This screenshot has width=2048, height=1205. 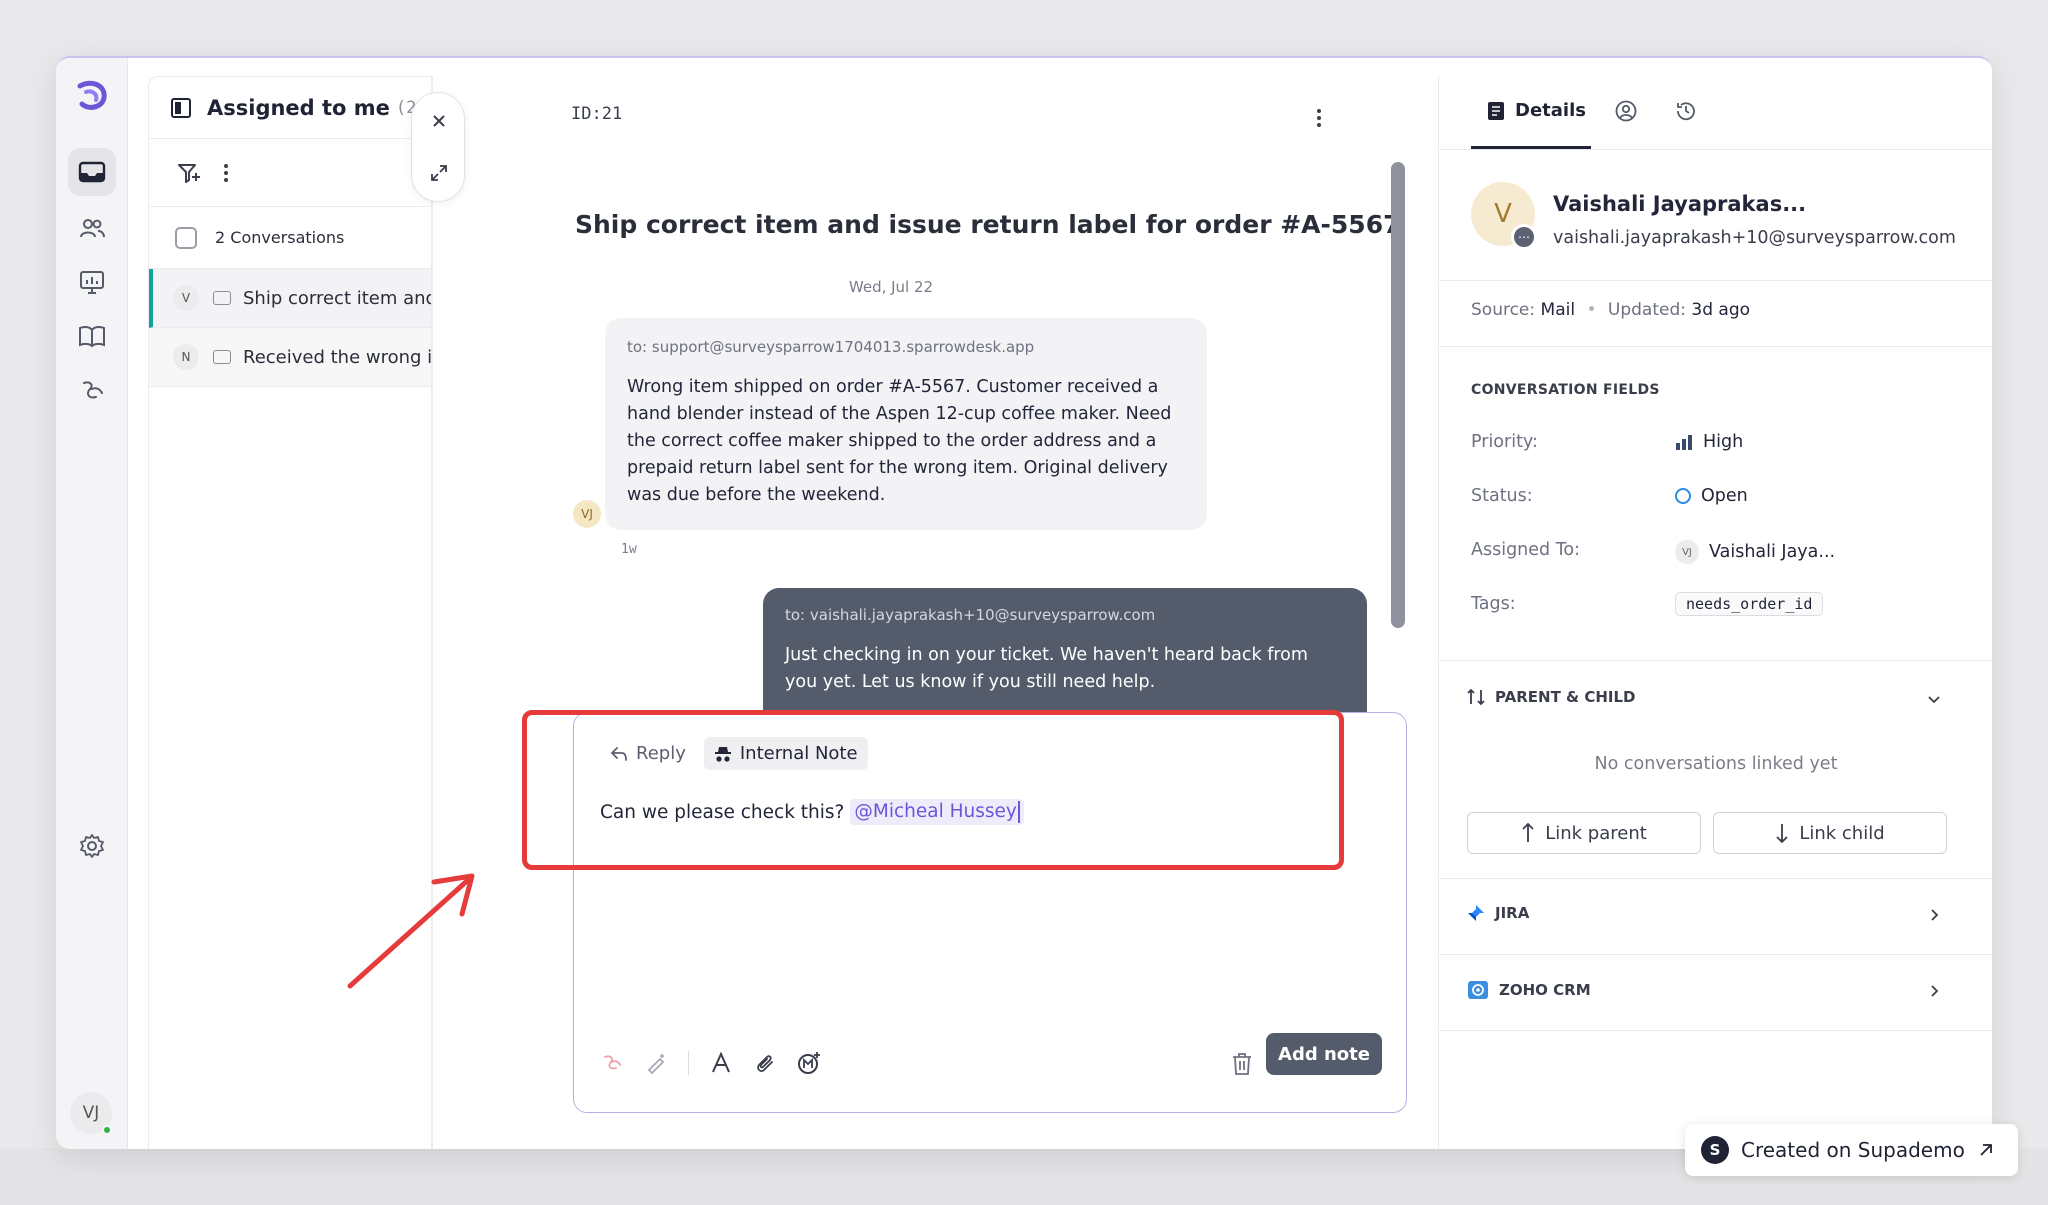 What do you see at coordinates (1398, 395) in the screenshot?
I see `scrollbar` at bounding box center [1398, 395].